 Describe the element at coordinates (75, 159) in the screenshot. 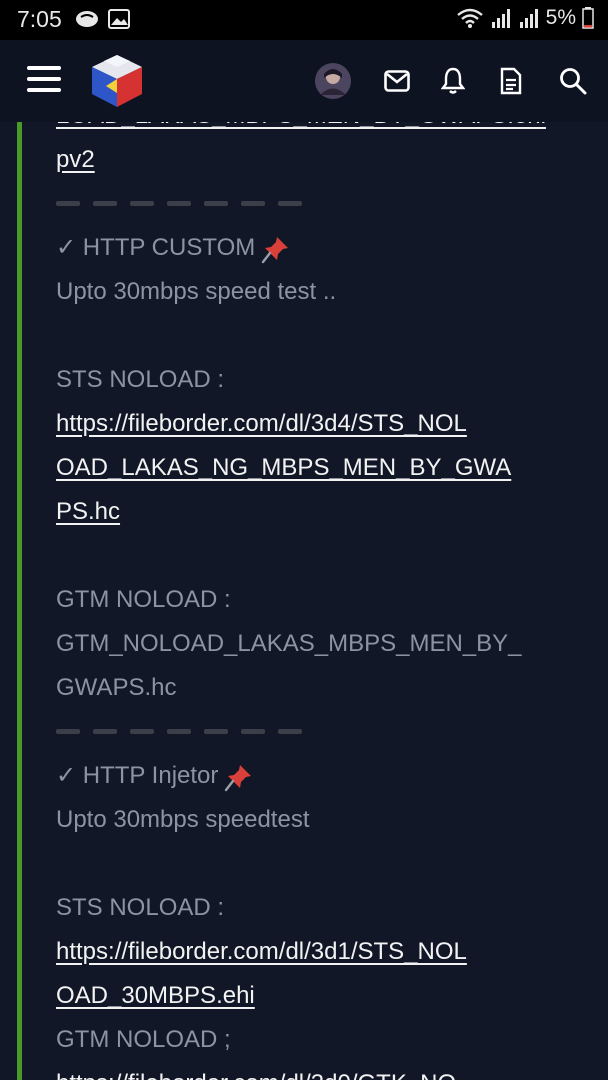

I see `post-link: pv2` at that location.